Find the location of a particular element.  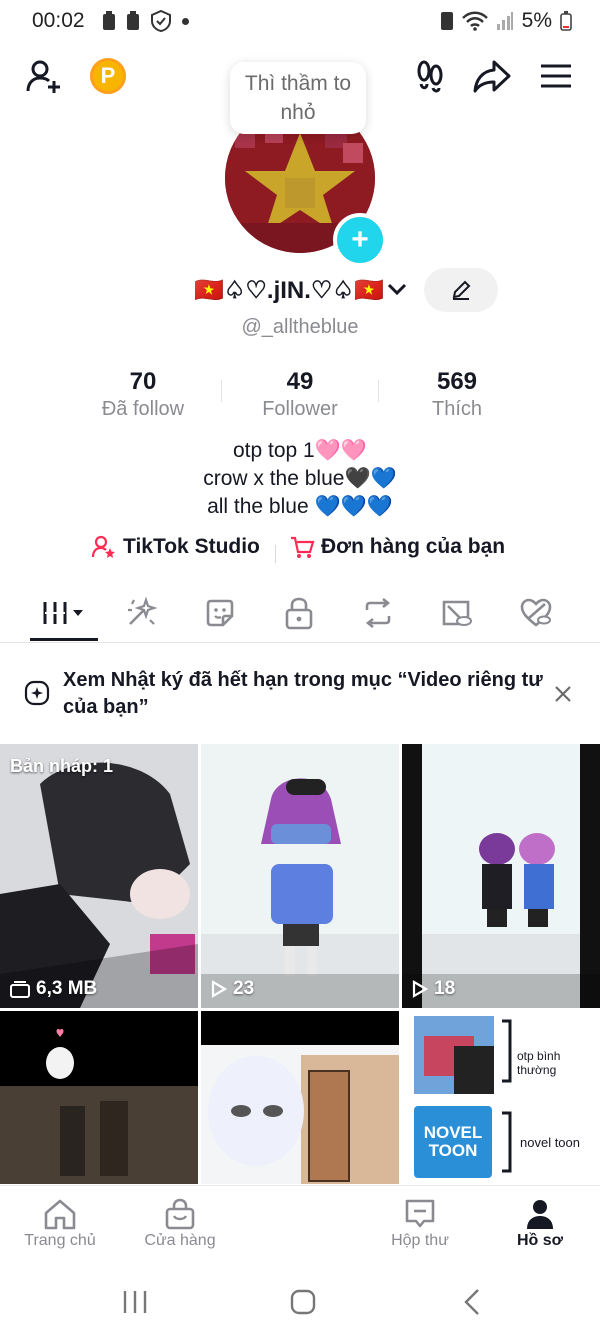

add-user-icon is located at coordinates (43, 76).